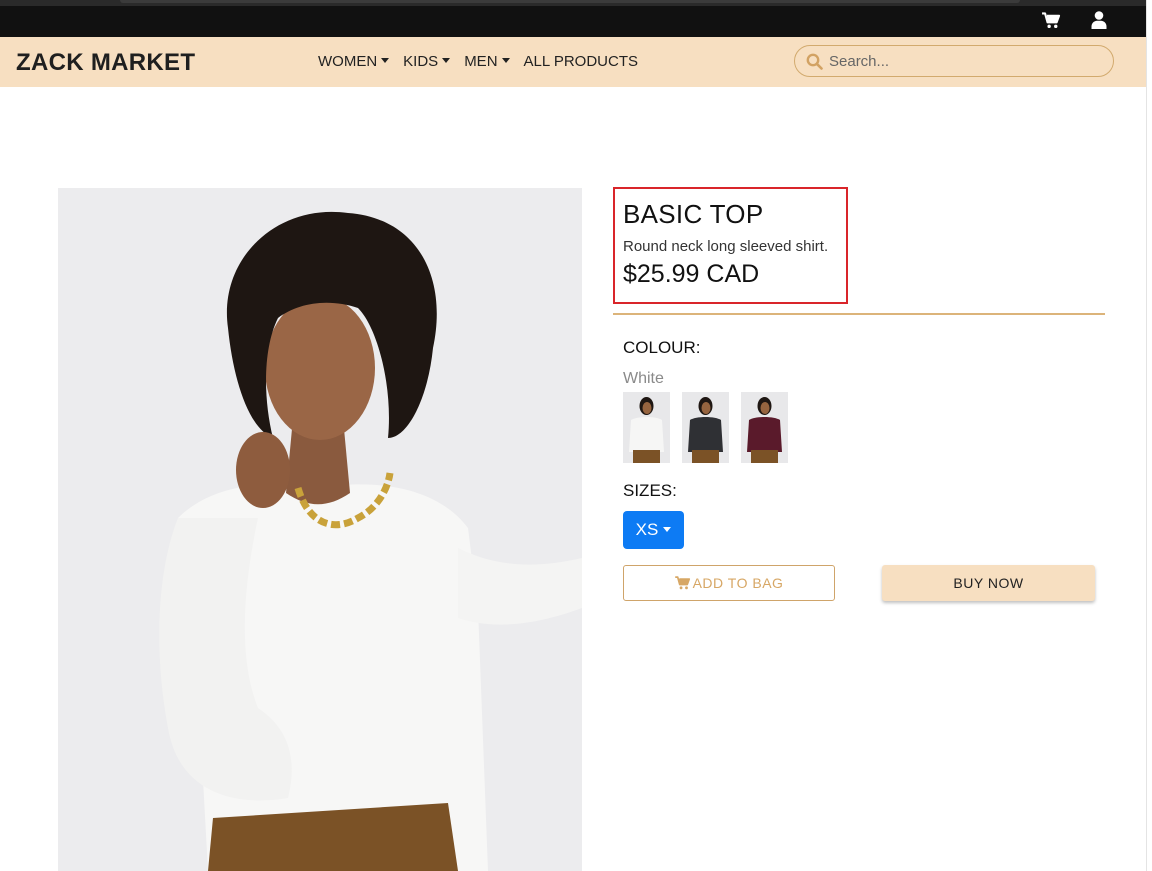  I want to click on swatch-black, so click(705, 427).